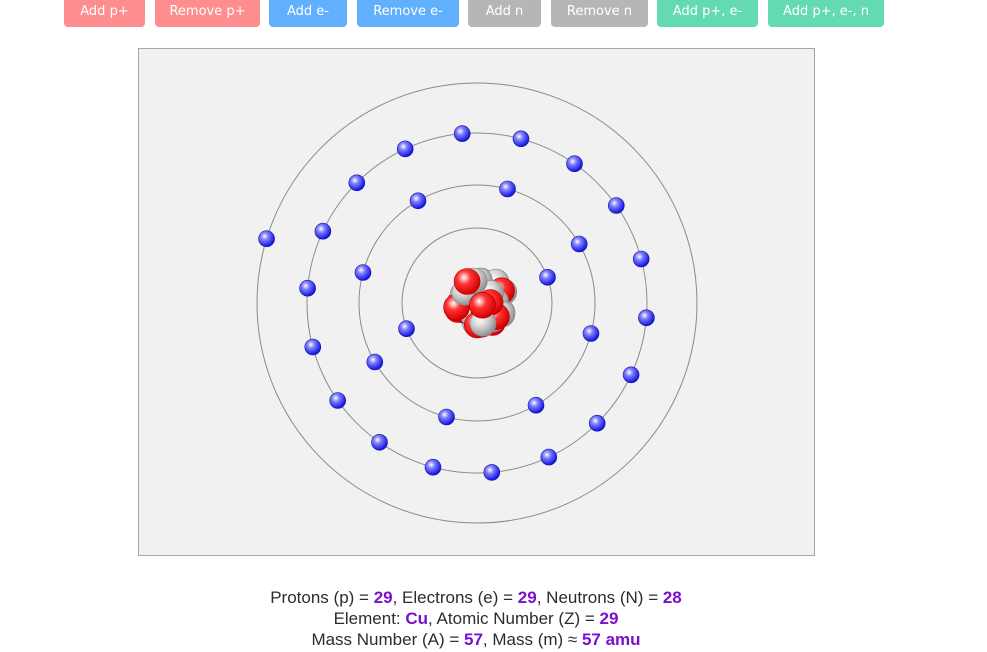 The height and width of the screenshot is (652, 987). Describe the element at coordinates (599, 597) in the screenshot. I see `neutrons-label: , Neutrons (N) =` at that location.